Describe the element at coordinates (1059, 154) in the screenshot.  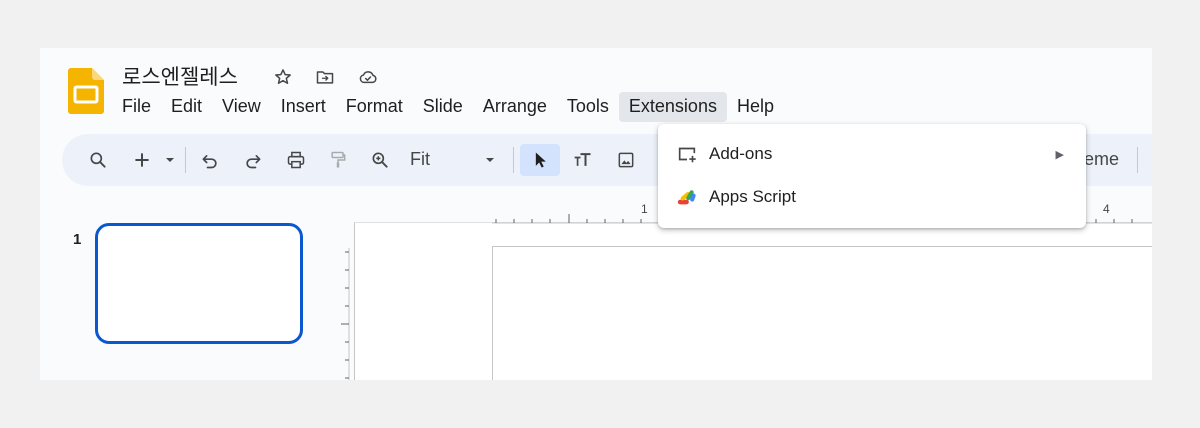
I see `submenu-arrow-icon: ▶` at that location.